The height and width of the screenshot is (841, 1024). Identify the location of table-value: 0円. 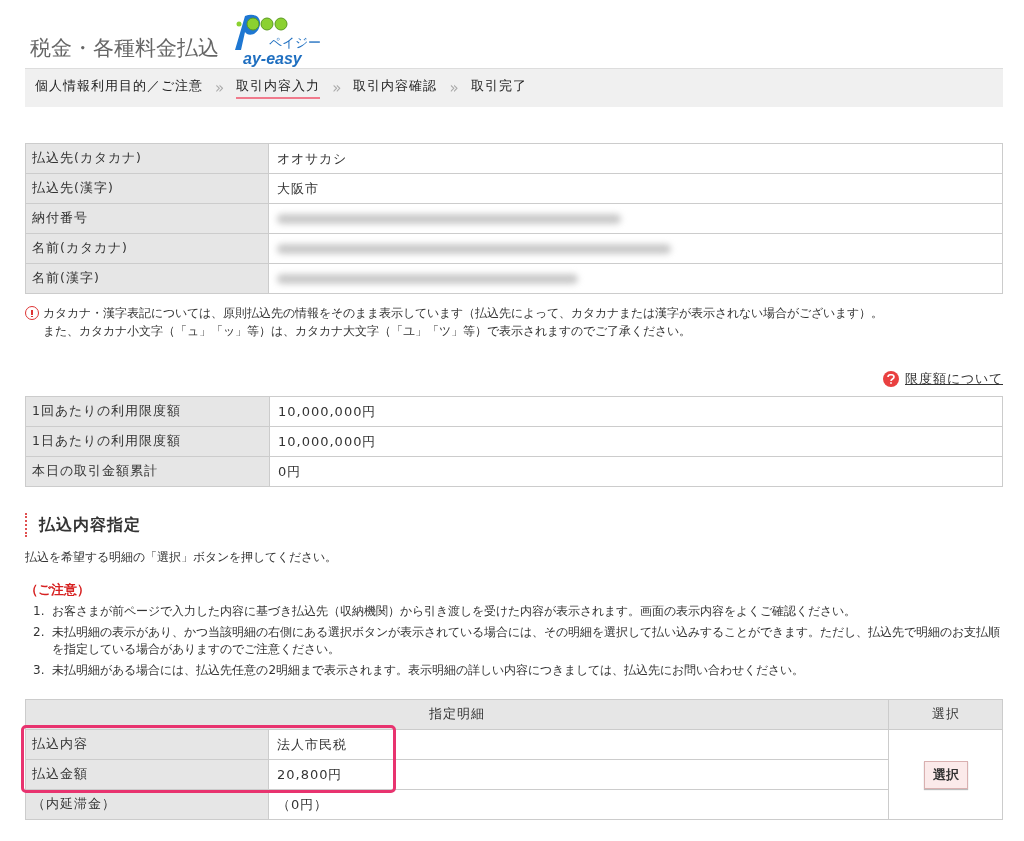
(636, 472).